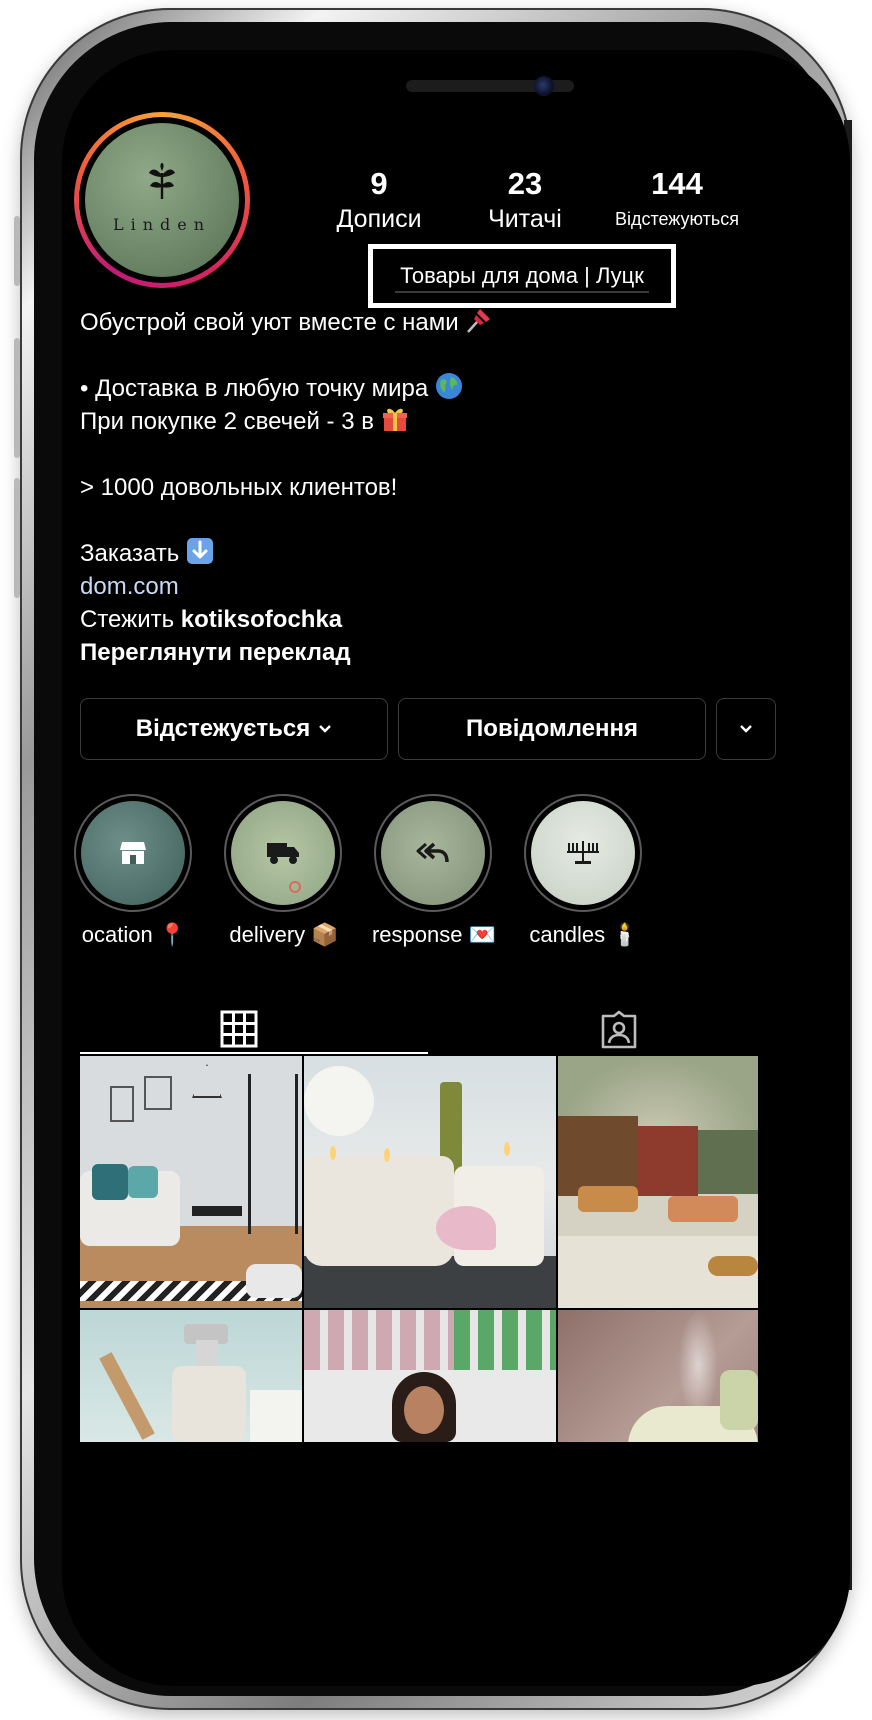  Describe the element at coordinates (379, 219) in the screenshot. I see `posts-label: Дописи` at that location.